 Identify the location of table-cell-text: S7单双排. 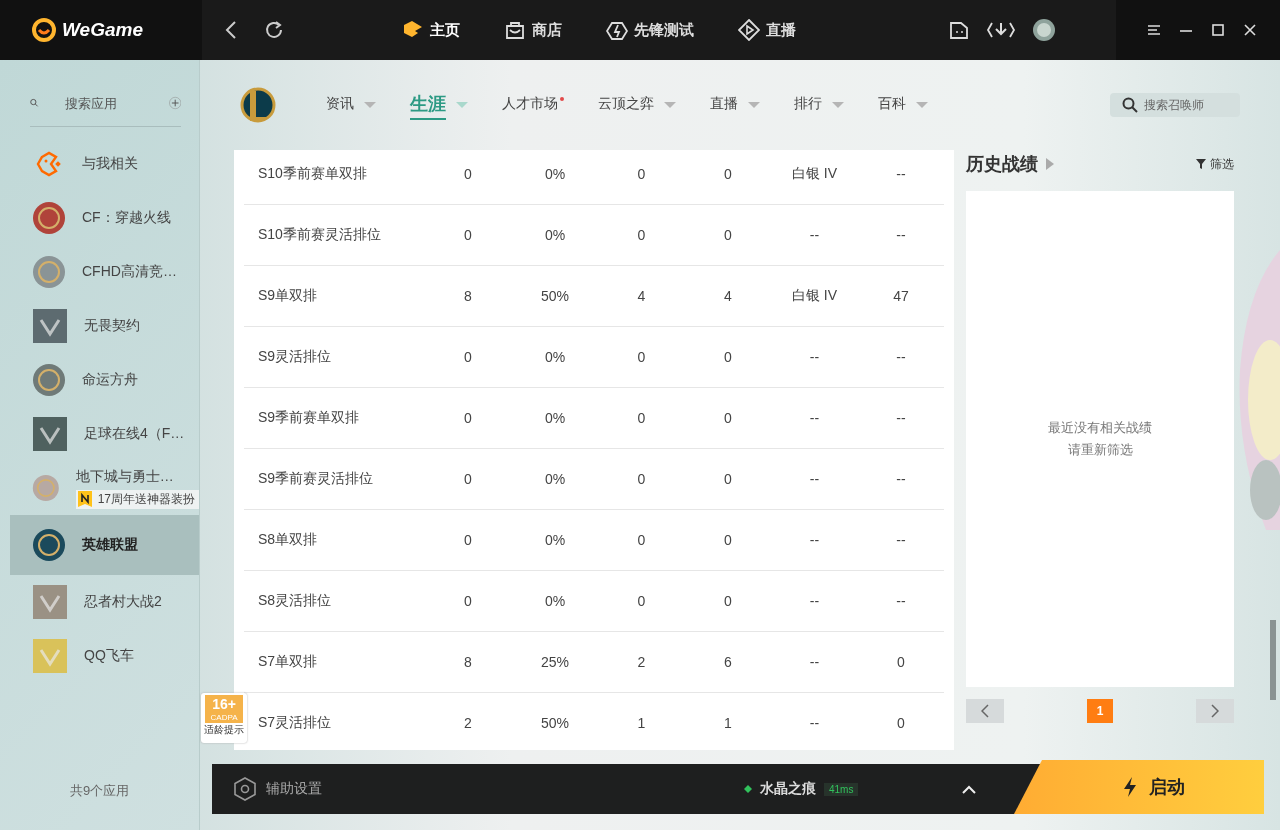
(288, 662).